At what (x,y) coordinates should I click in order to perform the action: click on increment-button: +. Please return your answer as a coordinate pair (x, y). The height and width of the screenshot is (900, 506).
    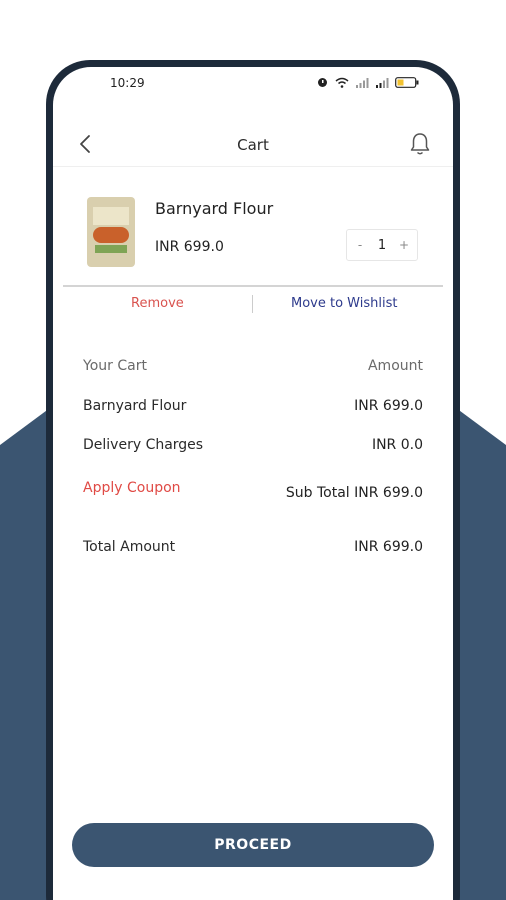
    Looking at the image, I should click on (404, 245).